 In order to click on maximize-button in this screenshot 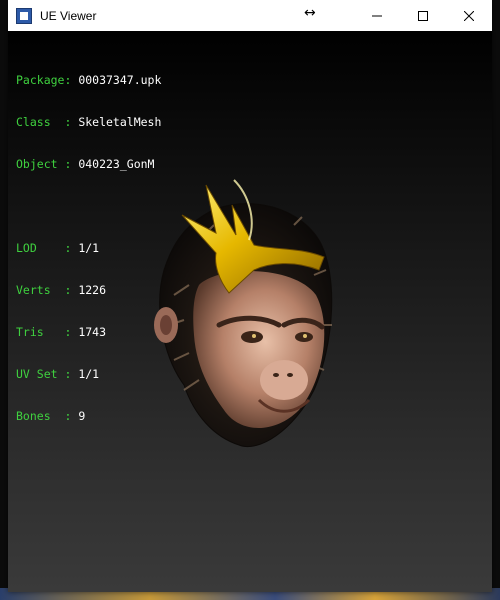, I will do `click(423, 15)`.